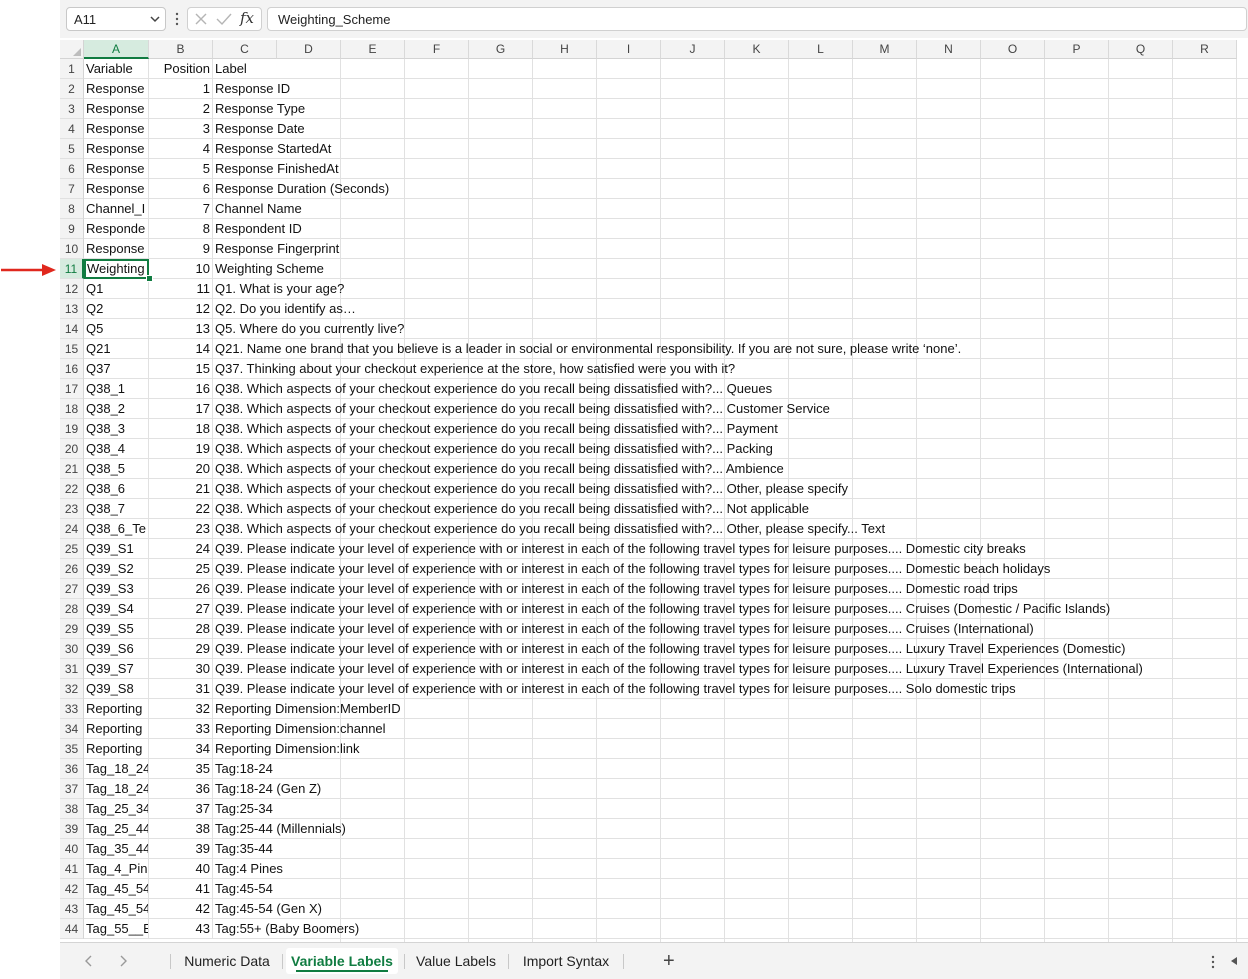  What do you see at coordinates (693, 49) in the screenshot?
I see `column-header-j: J` at bounding box center [693, 49].